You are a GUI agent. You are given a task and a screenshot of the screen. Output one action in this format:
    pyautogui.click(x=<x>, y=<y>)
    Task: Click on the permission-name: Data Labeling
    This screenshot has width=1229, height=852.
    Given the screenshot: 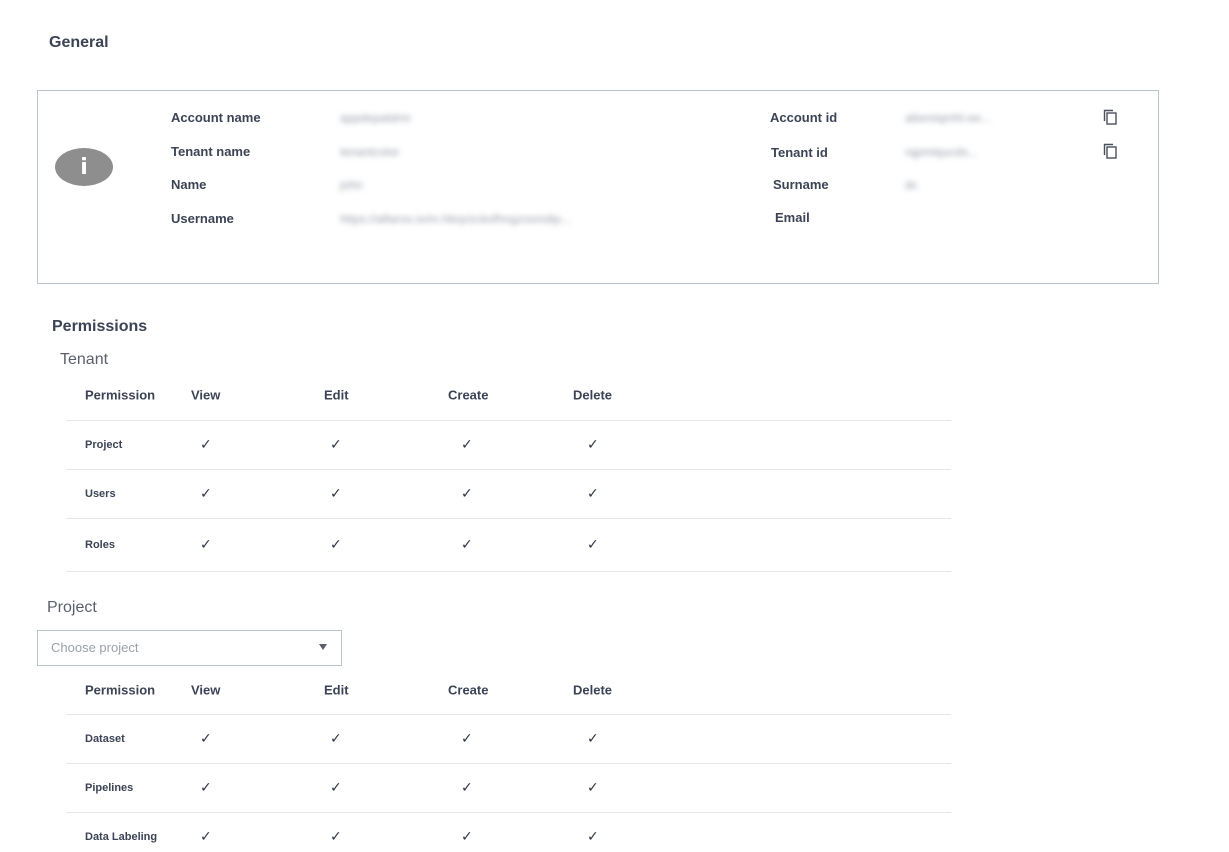 What is the action you would take?
    pyautogui.click(x=121, y=837)
    